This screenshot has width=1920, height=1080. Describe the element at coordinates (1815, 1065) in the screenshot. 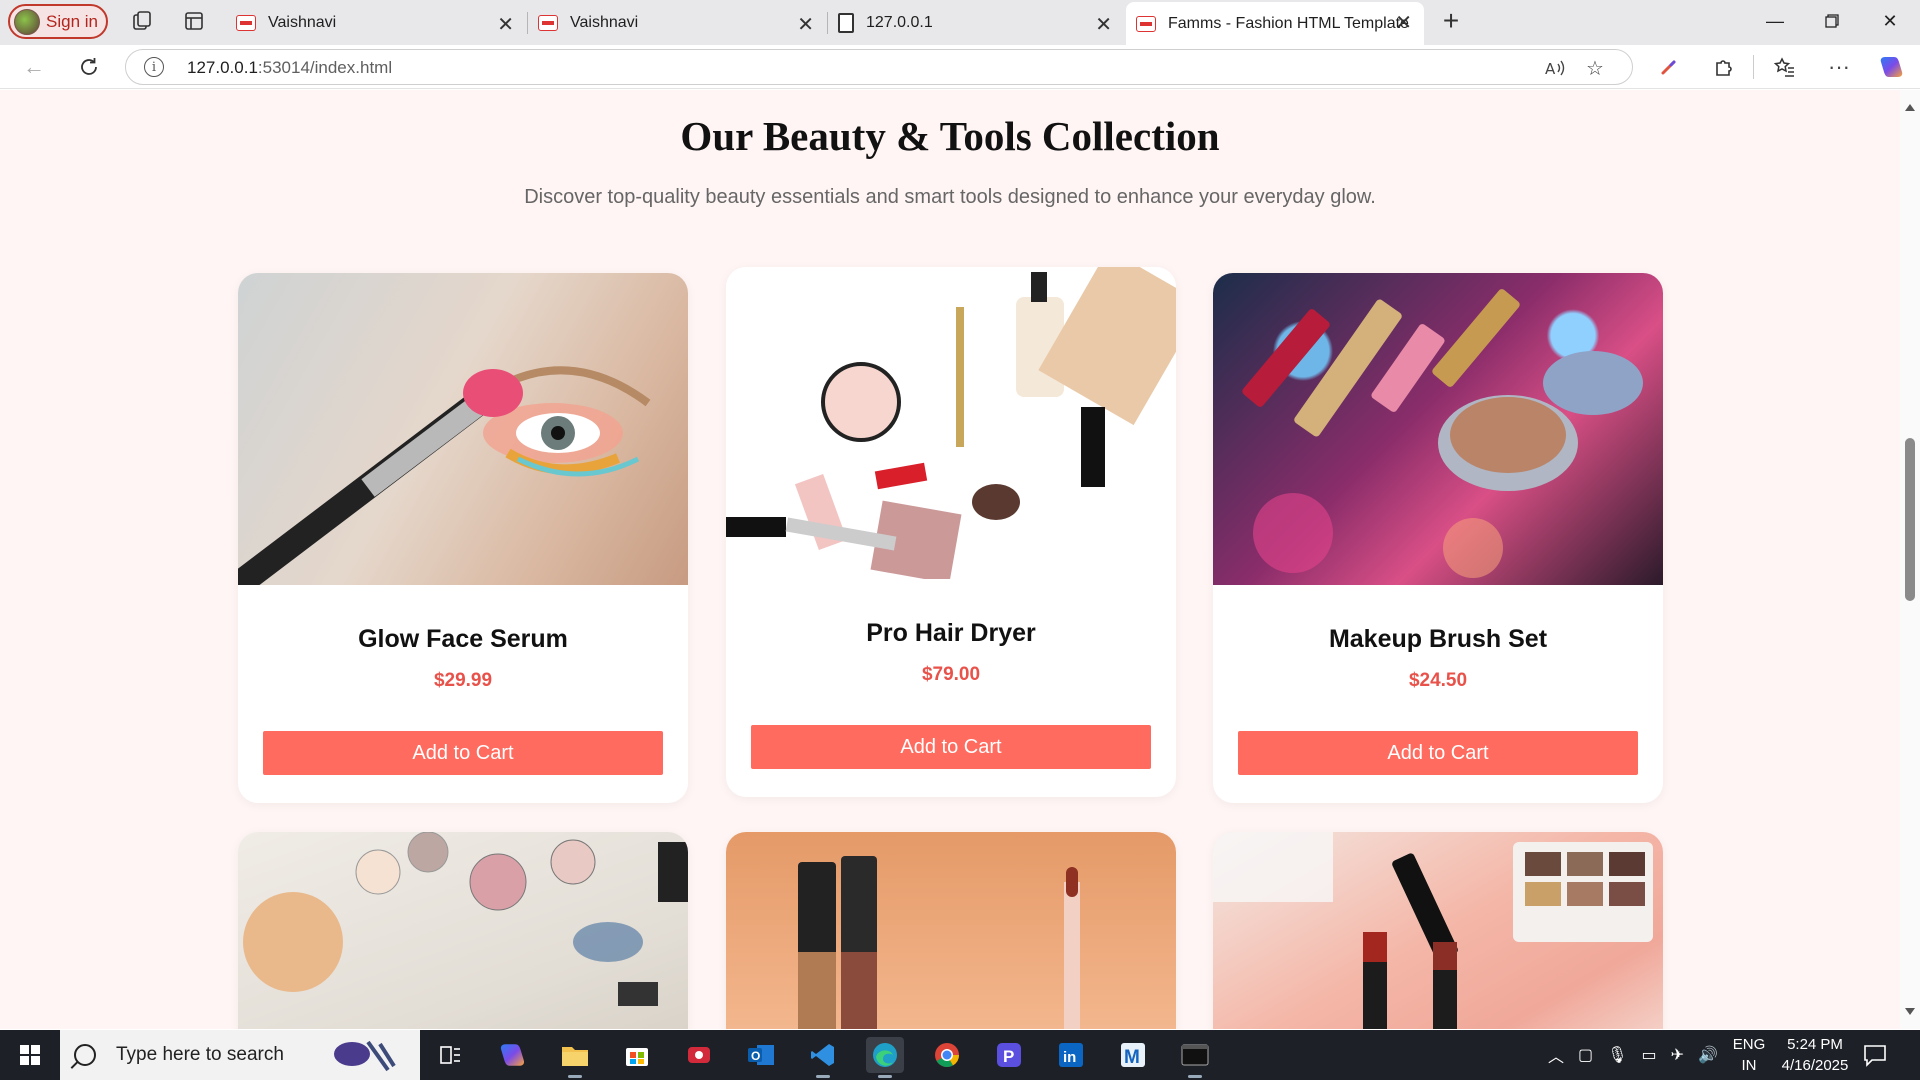

I see `clock-date: 4/16/2025` at that location.